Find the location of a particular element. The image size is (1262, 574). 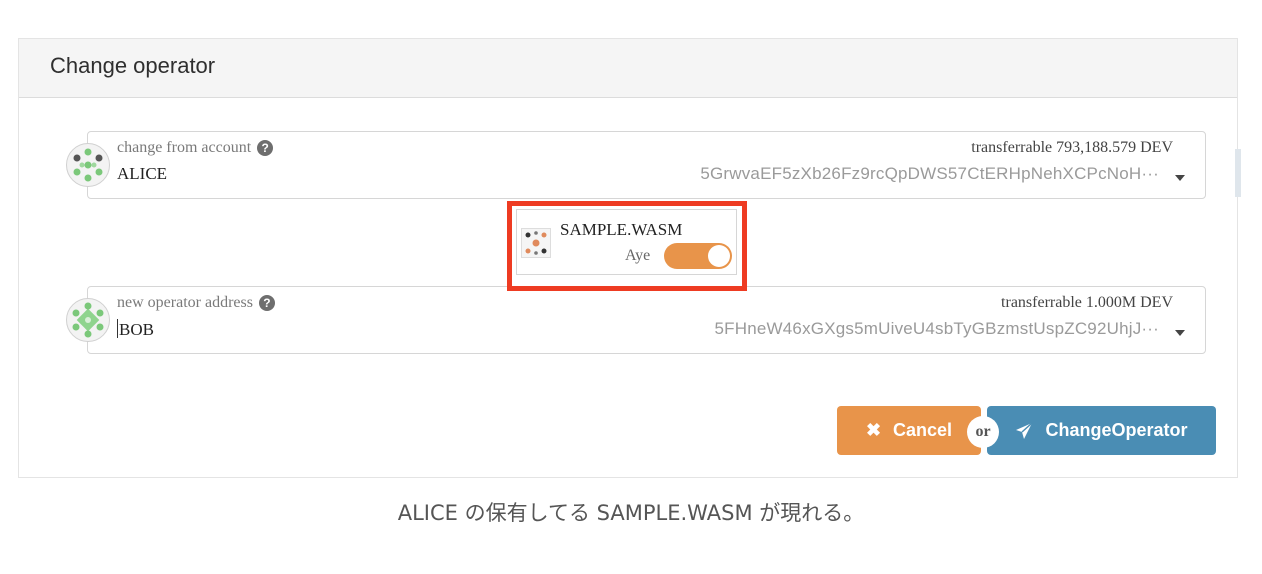

from-account-label-row: change from account ? is located at coordinates (195, 148).